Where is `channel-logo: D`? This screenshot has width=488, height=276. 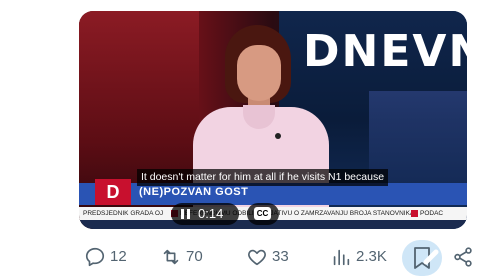 channel-logo: D is located at coordinates (113, 192).